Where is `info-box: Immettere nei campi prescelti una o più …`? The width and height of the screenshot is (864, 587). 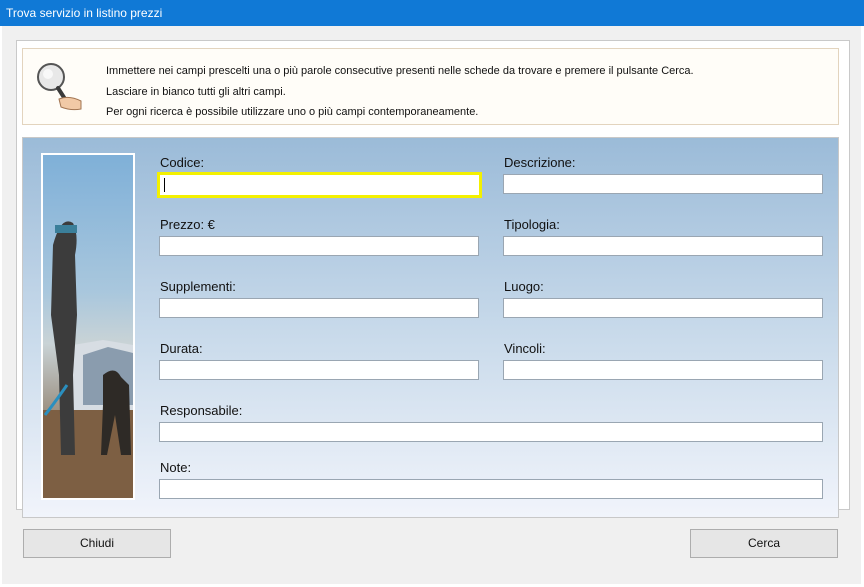 info-box: Immettere nei campi prescelti una o più … is located at coordinates (430, 86).